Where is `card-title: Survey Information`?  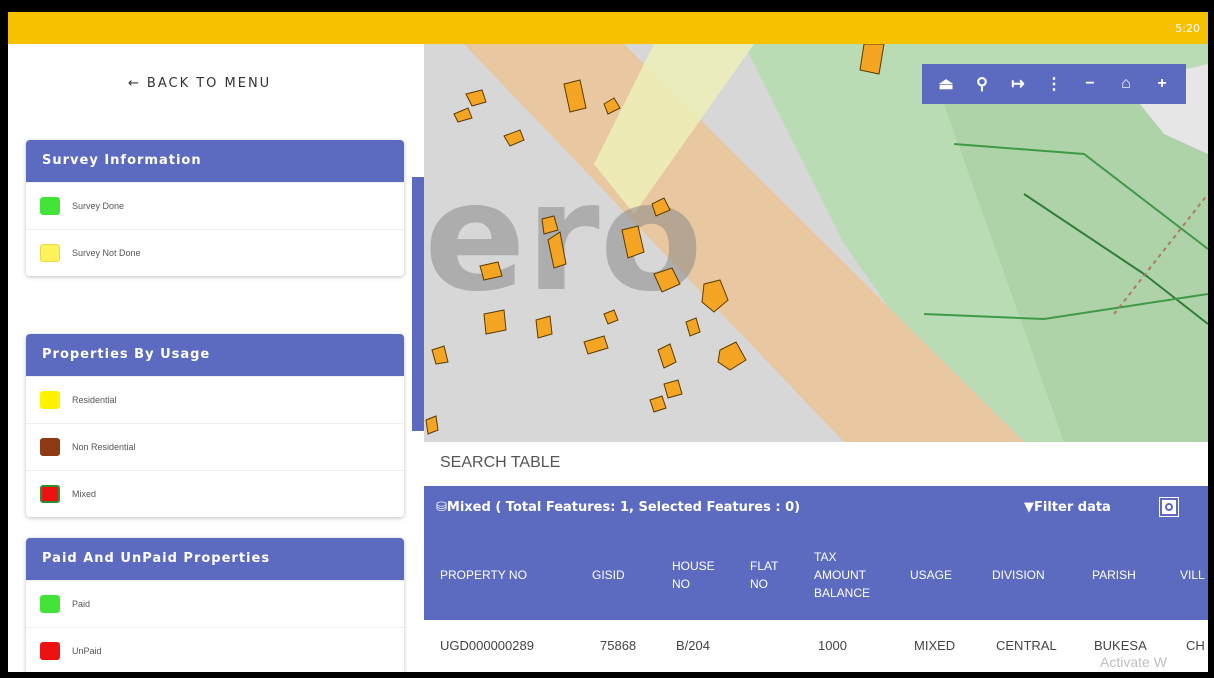
card-title: Survey Information is located at coordinates (215, 161).